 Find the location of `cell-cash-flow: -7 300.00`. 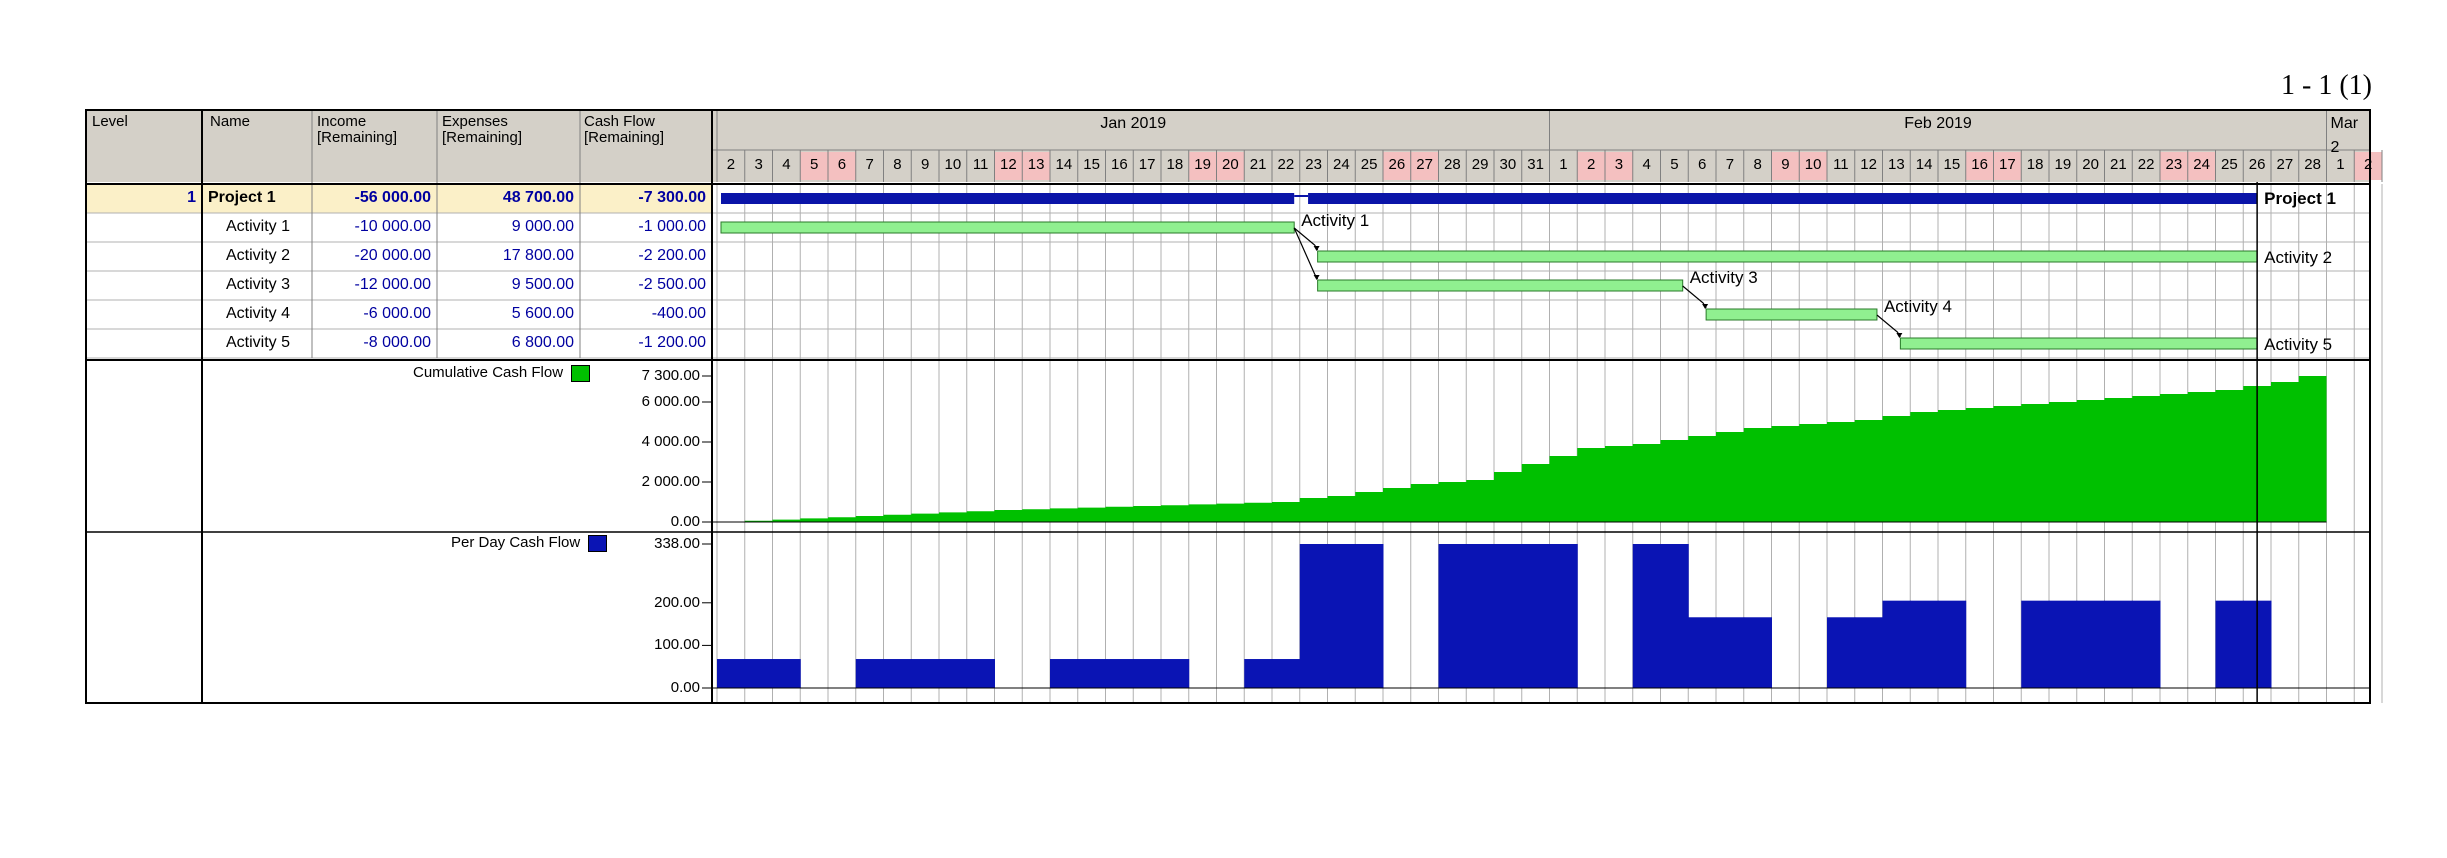

cell-cash-flow: -7 300.00 is located at coordinates (672, 197).